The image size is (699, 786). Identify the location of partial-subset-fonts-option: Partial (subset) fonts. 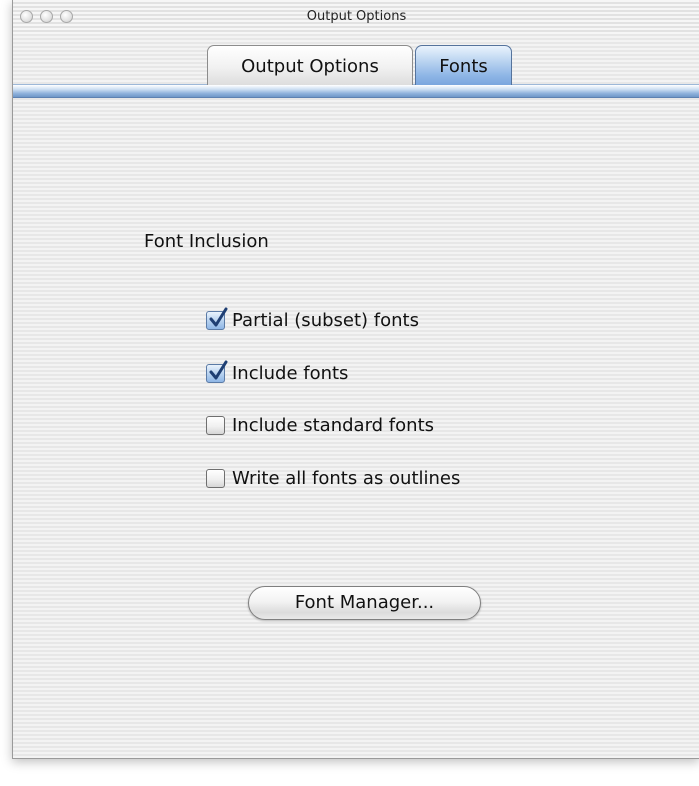
(312, 320).